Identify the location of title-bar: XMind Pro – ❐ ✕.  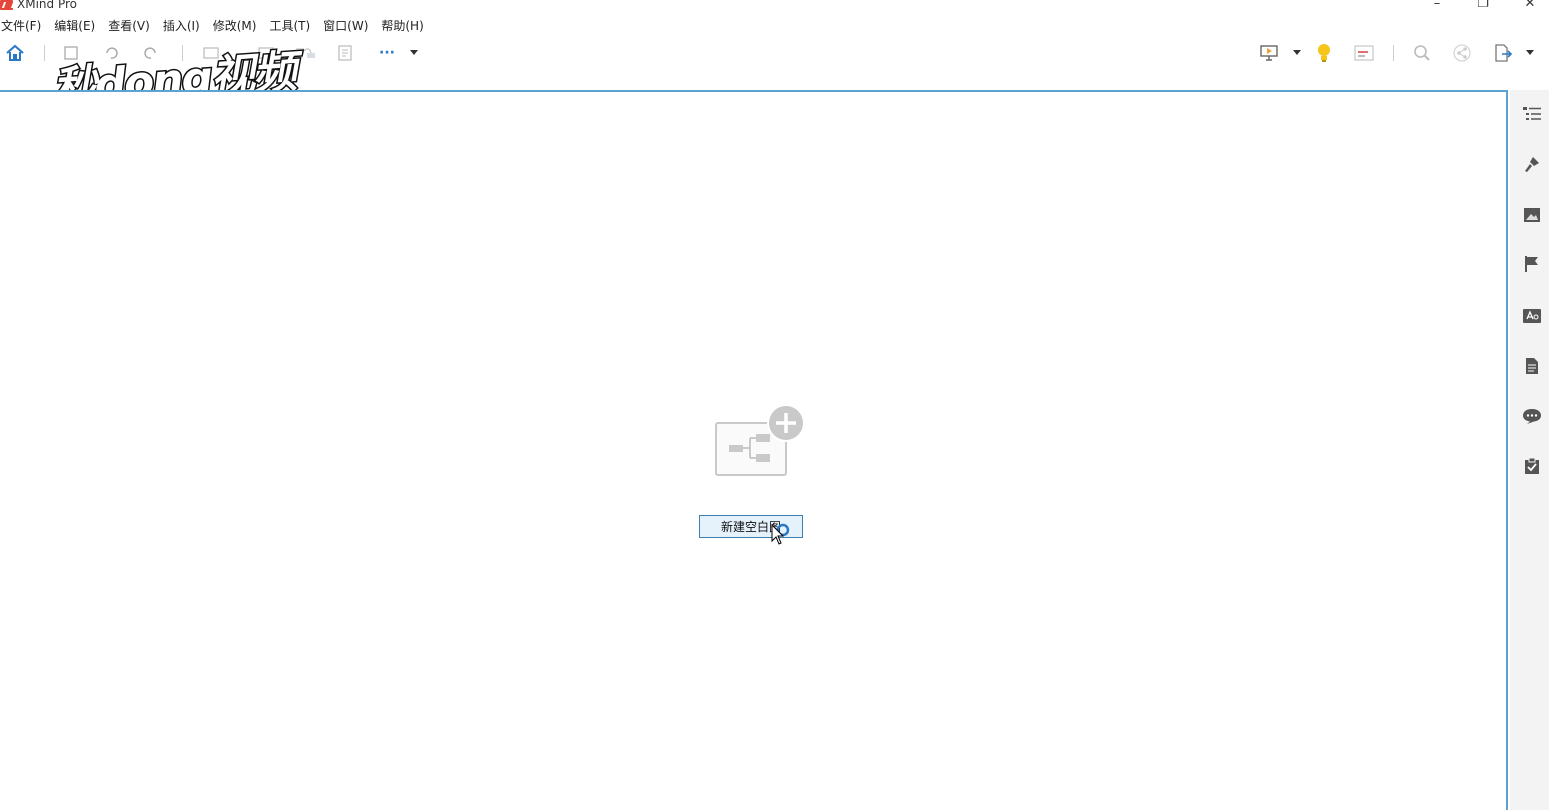
(774, 7).